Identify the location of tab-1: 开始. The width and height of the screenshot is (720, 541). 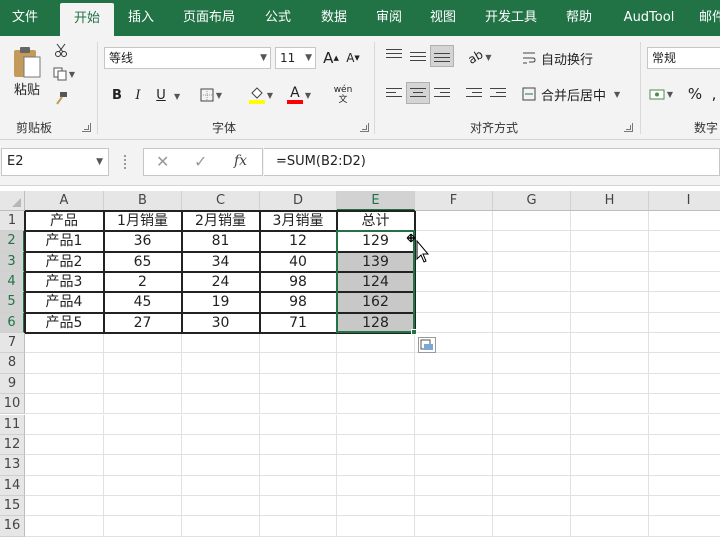
(87, 19).